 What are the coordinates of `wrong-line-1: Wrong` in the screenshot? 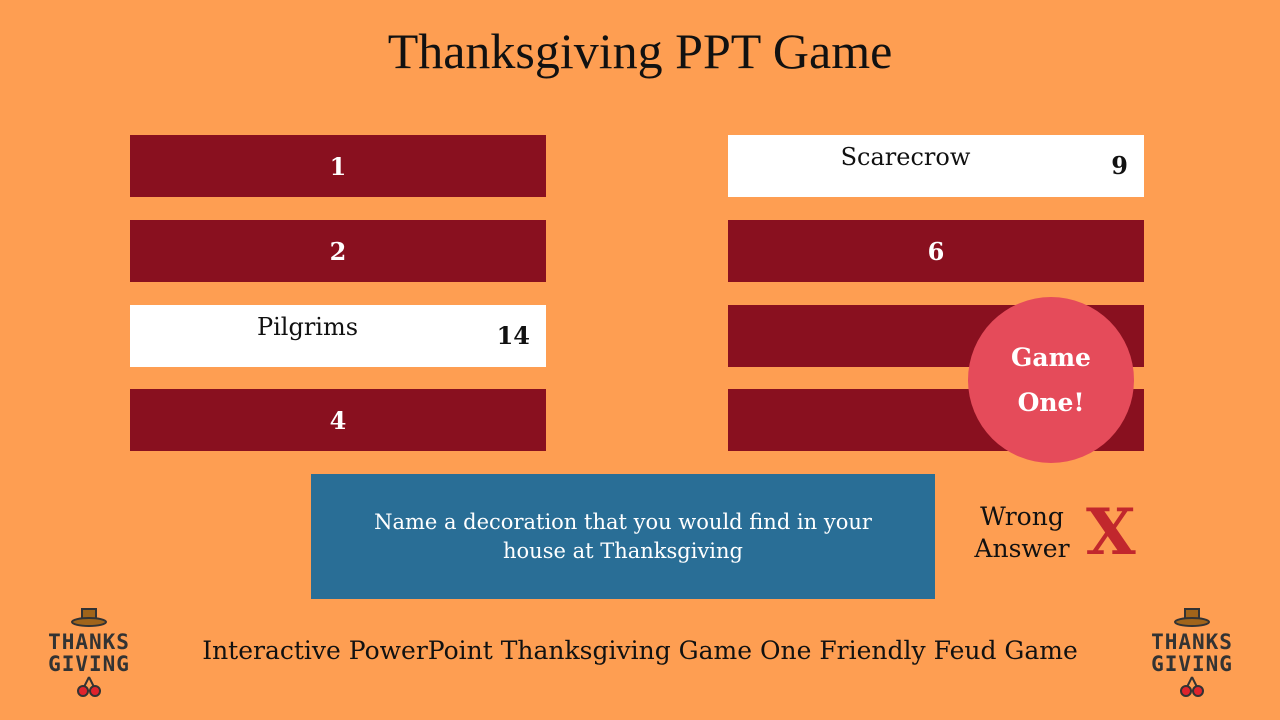 It's located at (1022, 516).